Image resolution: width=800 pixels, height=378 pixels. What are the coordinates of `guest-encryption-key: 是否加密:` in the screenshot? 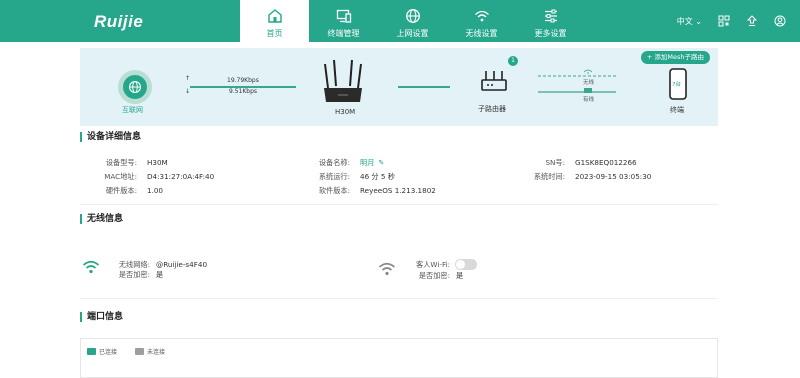 It's located at (434, 275).